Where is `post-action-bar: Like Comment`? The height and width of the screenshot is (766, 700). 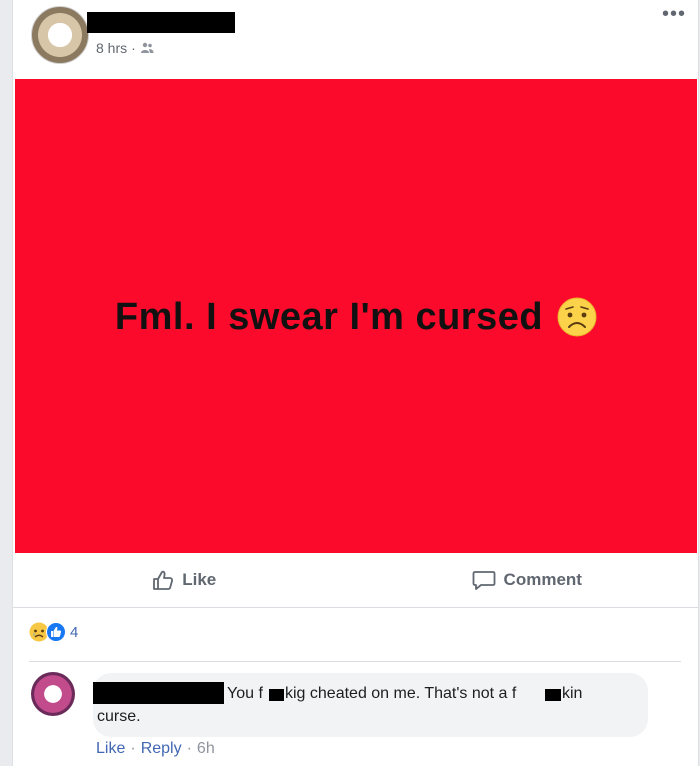 post-action-bar: Like Comment is located at coordinates (355, 580).